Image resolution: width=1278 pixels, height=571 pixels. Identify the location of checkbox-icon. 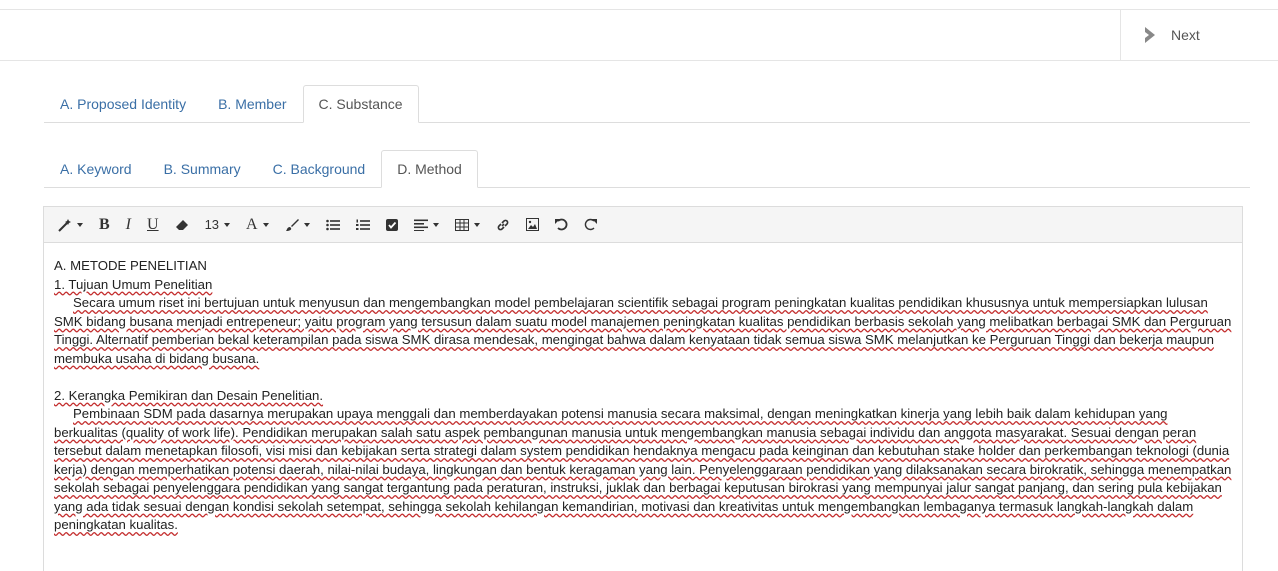
(392, 225).